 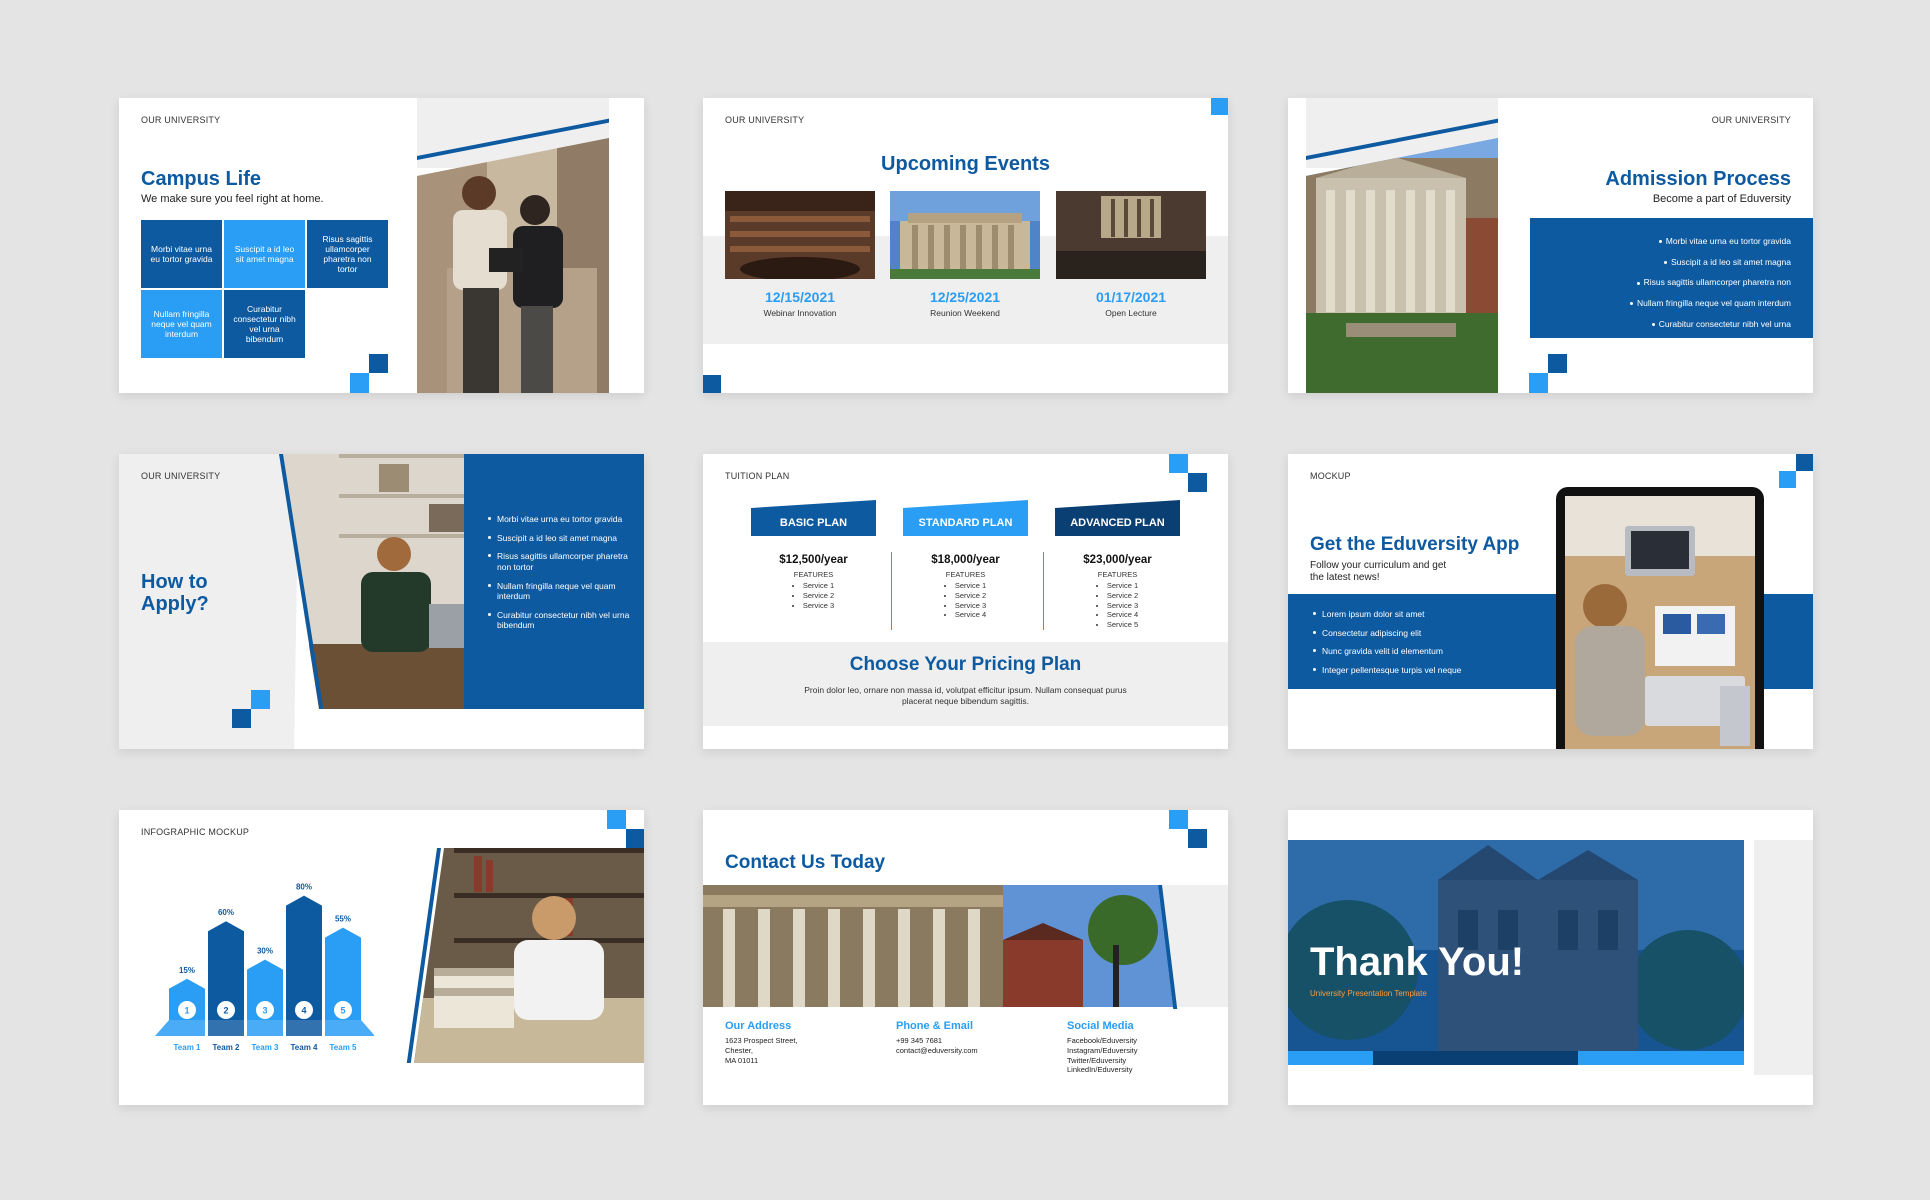 What do you see at coordinates (1415, 544) in the screenshot?
I see `slide-title: Get the Eduversity App` at bounding box center [1415, 544].